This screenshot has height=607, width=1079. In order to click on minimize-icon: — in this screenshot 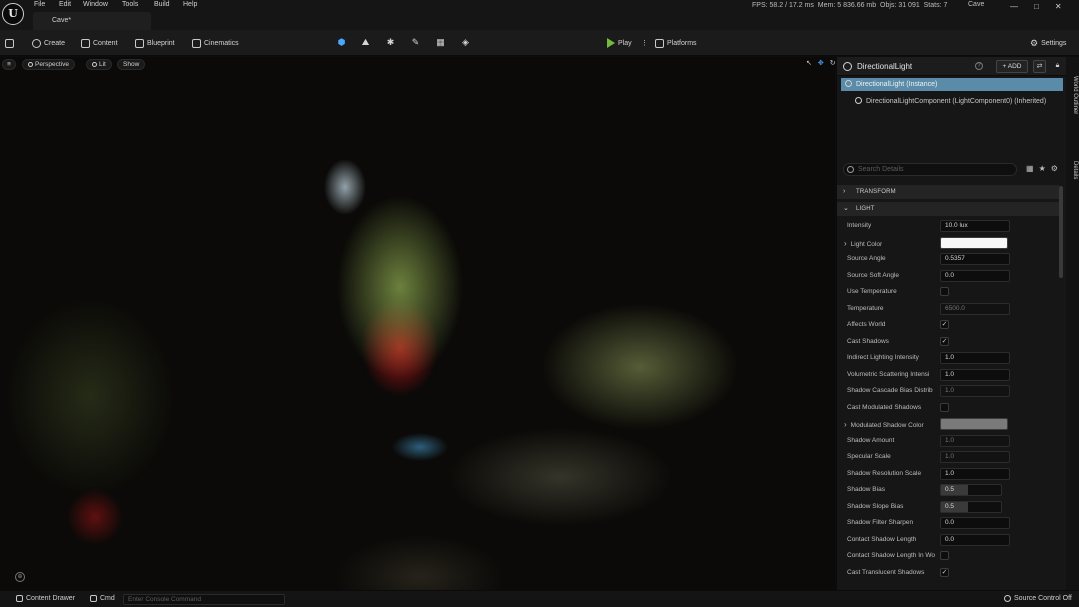, I will do `click(1014, 6)`.